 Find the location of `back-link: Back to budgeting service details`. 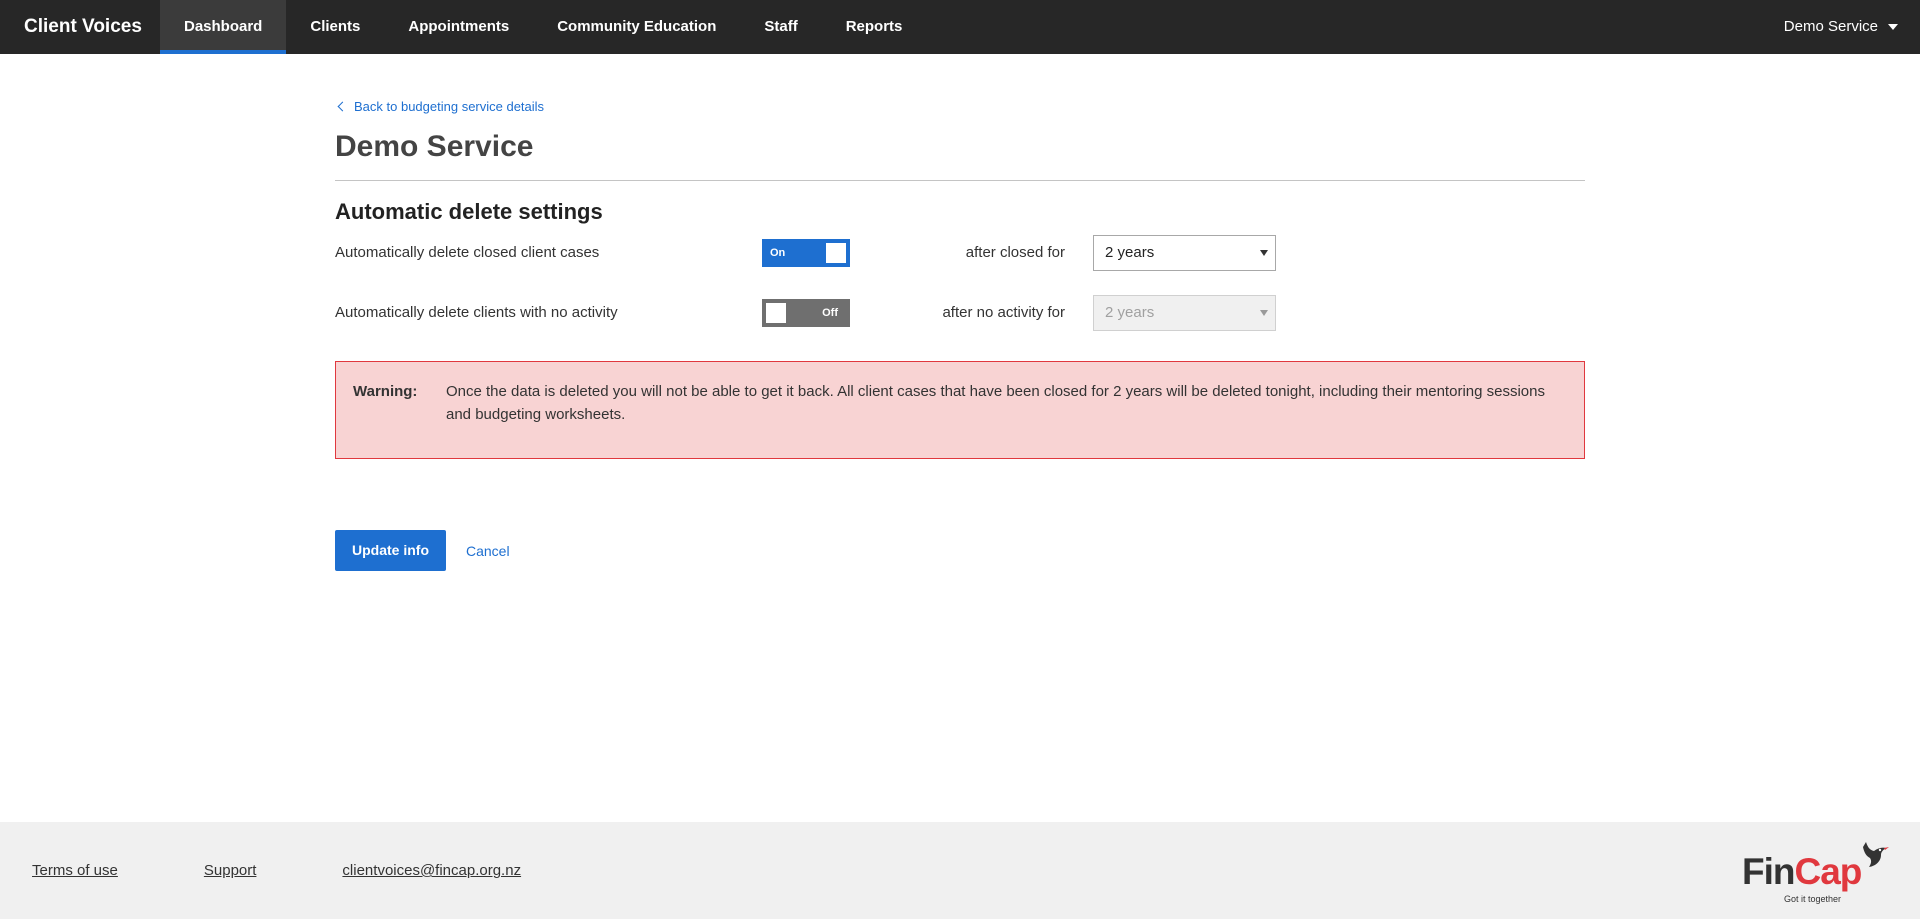

back-link: Back to budgeting service details is located at coordinates (960, 106).